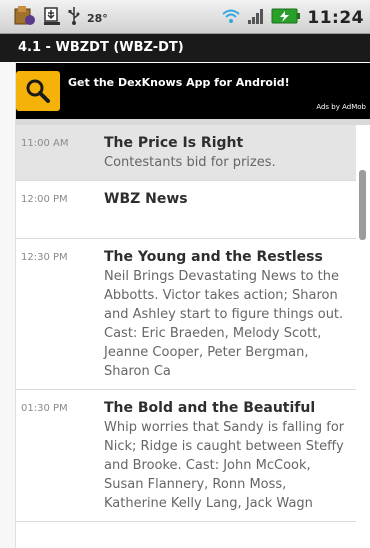 Image resolution: width=370 pixels, height=548 pixels. Describe the element at coordinates (97, 18) in the screenshot. I see `temperature-label: 28°` at that location.